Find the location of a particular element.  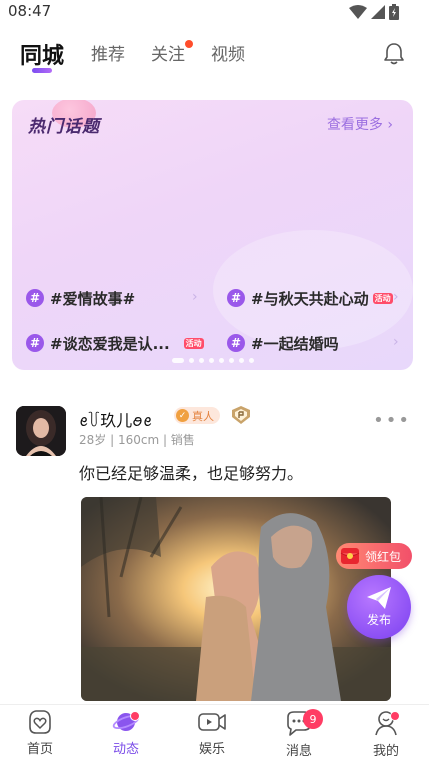

status-icons is located at coordinates (374, 12).